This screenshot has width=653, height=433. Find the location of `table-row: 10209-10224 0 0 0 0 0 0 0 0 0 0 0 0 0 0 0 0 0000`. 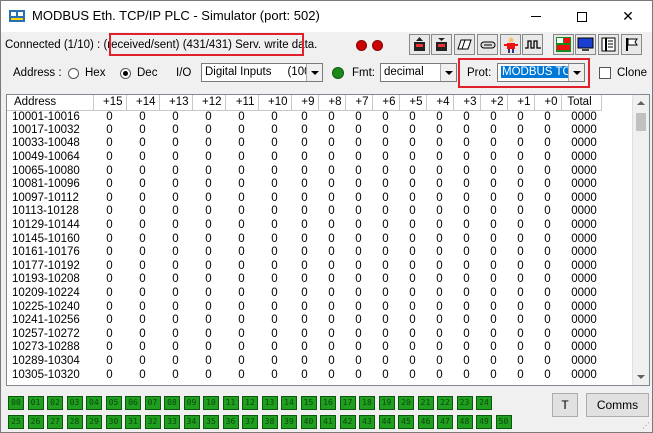

table-row: 10209-10224 0 0 0 0 0 0 0 0 0 0 0 0 0 0 0 0 0000 is located at coordinates (304, 294).